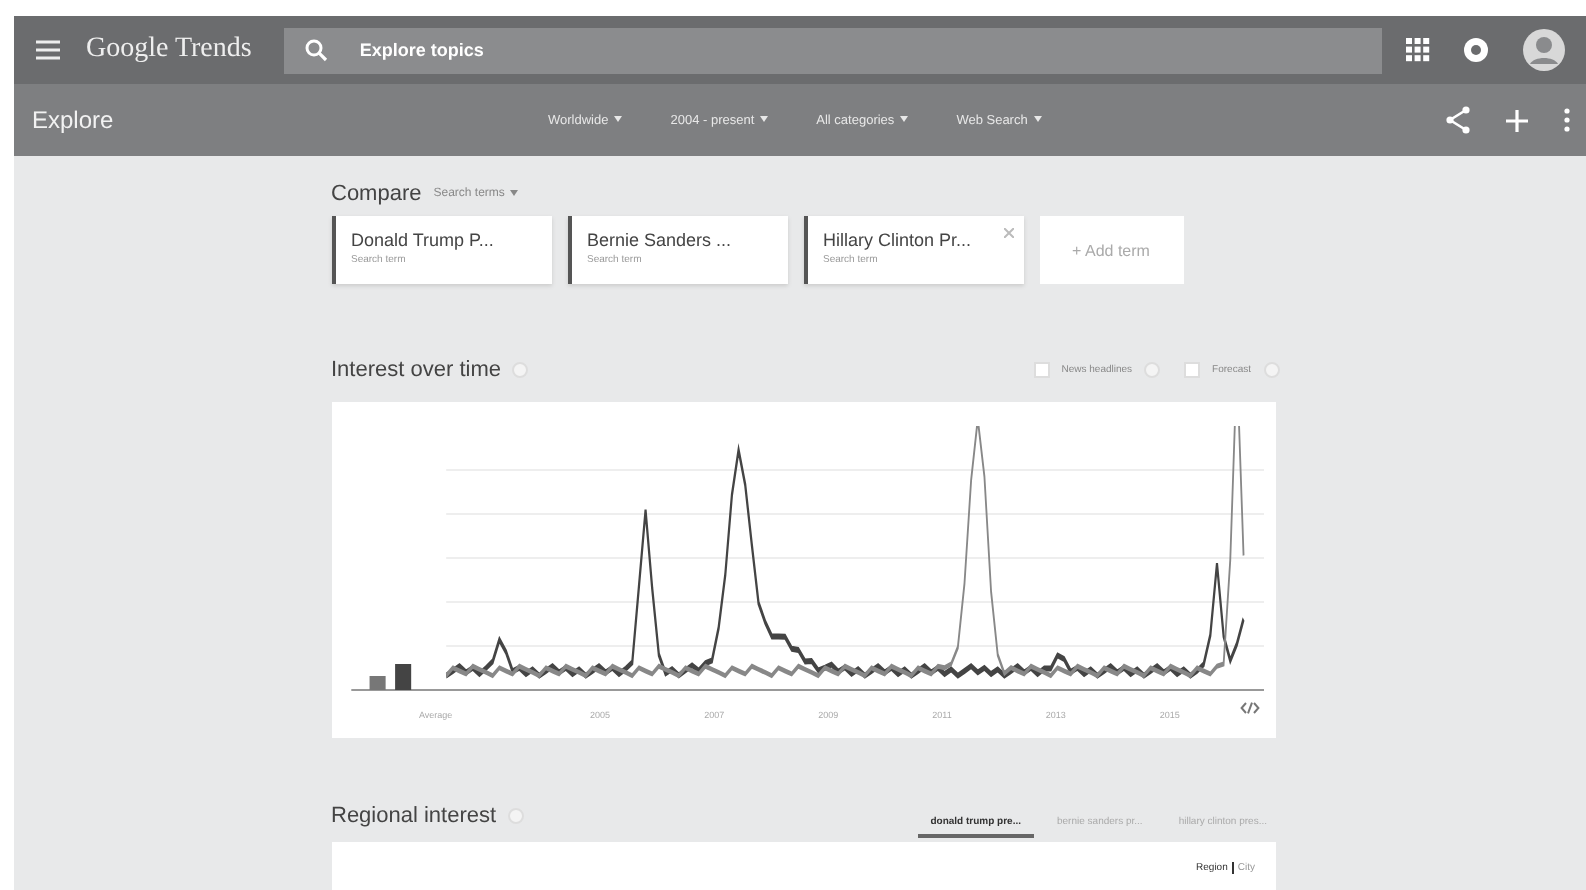 This screenshot has height=890, width=1586. I want to click on section-title: Interest over time, so click(416, 370).